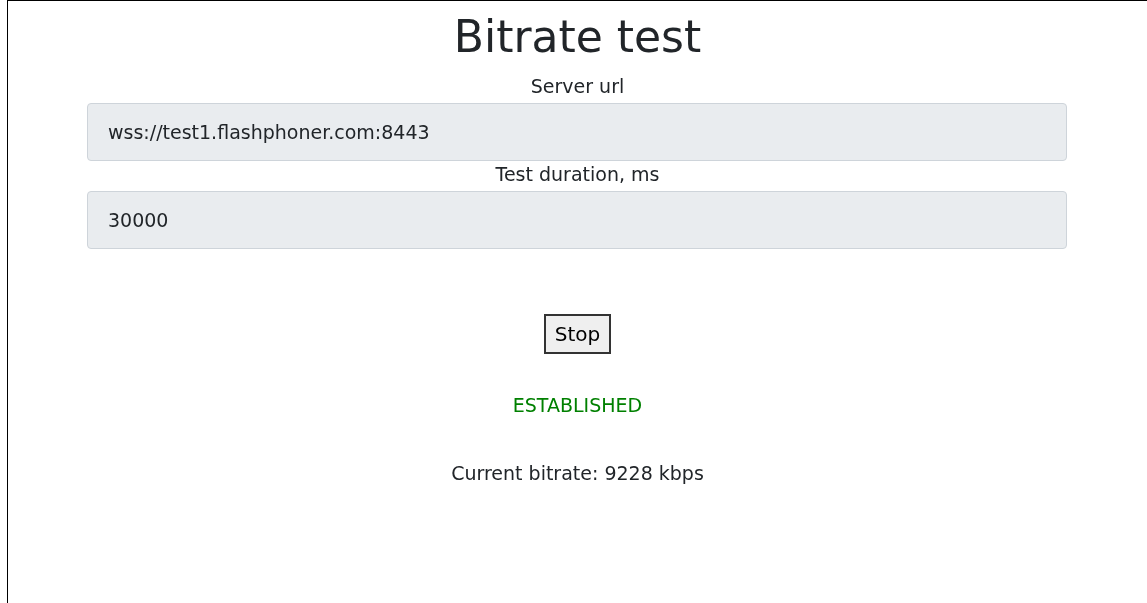 The height and width of the screenshot is (603, 1147). What do you see at coordinates (577, 473) in the screenshot?
I see `bitrate-text: Current bitrate: 9228 kbps` at bounding box center [577, 473].